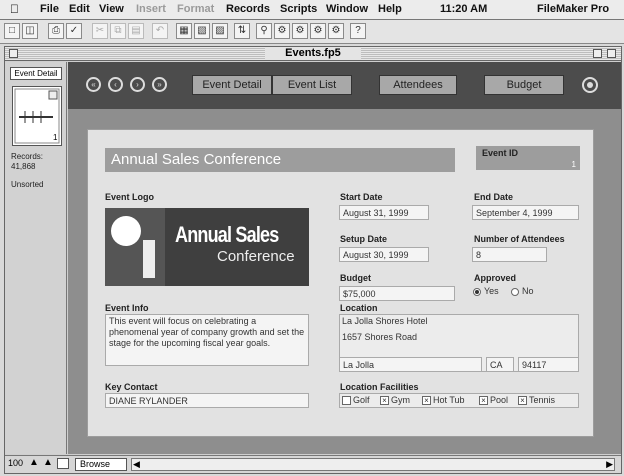 The height and width of the screenshot is (476, 624). What do you see at coordinates (609, 464) in the screenshot?
I see `scroll-right-icon: ▶` at bounding box center [609, 464].